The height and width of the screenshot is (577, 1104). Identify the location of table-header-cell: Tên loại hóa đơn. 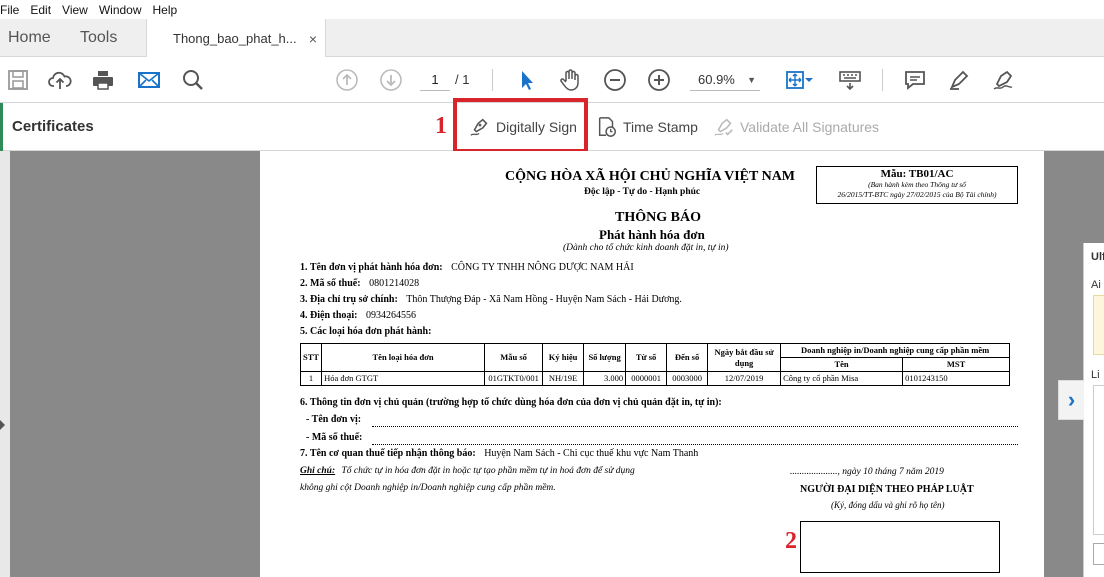
(403, 357).